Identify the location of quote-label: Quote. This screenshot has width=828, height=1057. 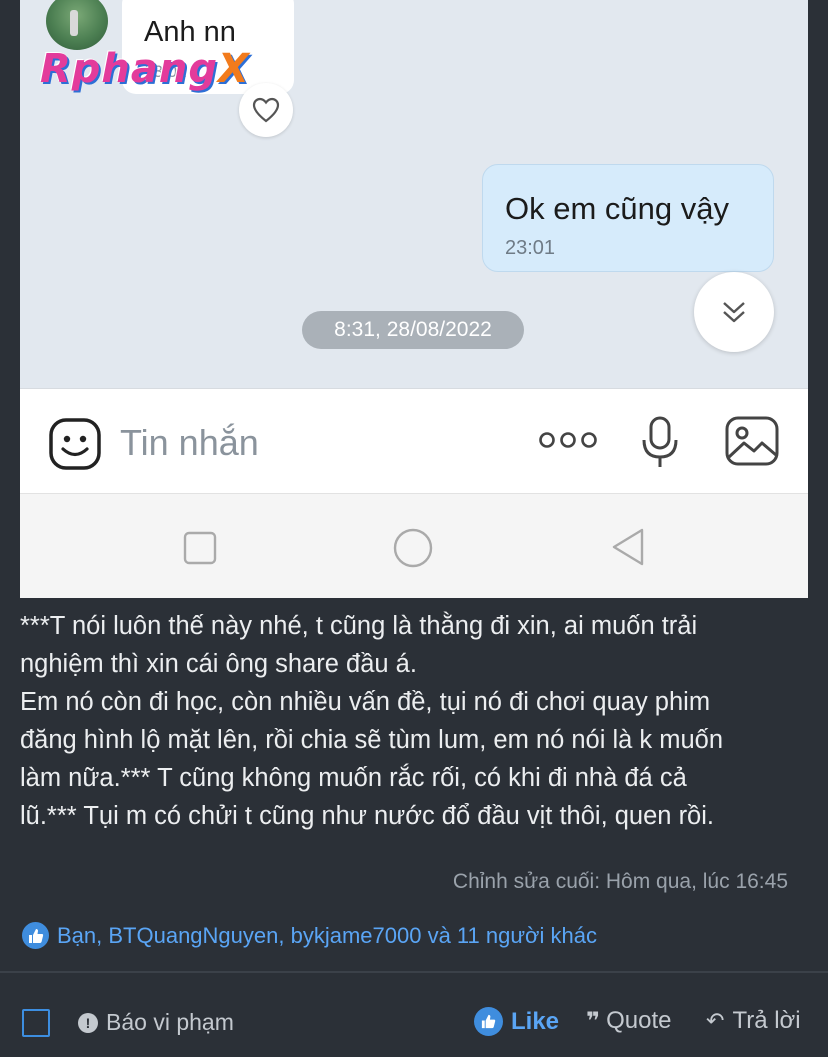
(639, 1020).